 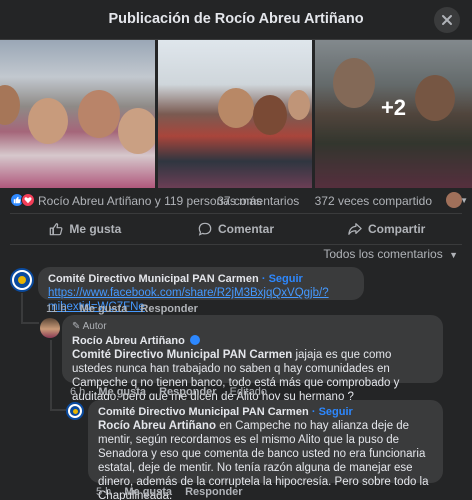 What do you see at coordinates (258, 201) in the screenshot?
I see `comments-count: 37 comentarios` at bounding box center [258, 201].